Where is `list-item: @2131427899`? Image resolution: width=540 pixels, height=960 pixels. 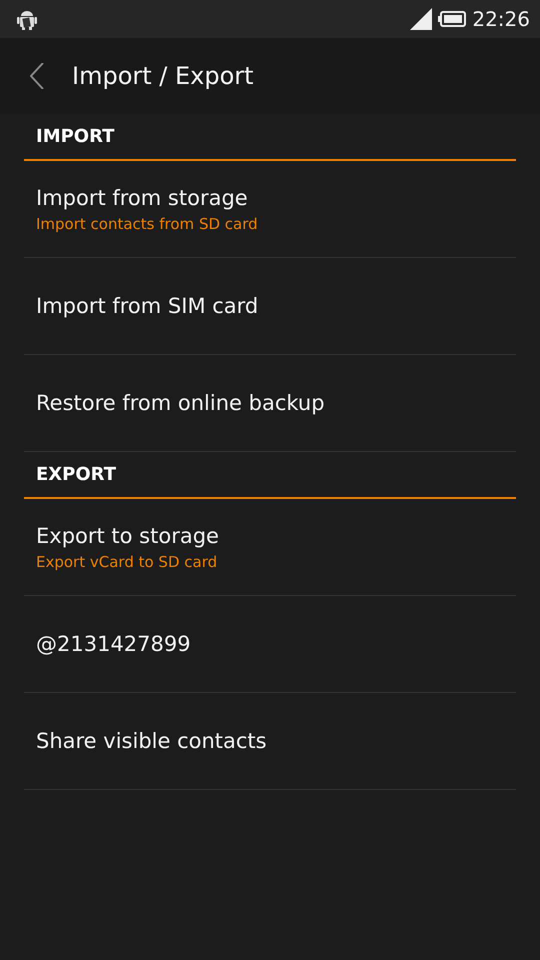 list-item: @2131427899 is located at coordinates (270, 644).